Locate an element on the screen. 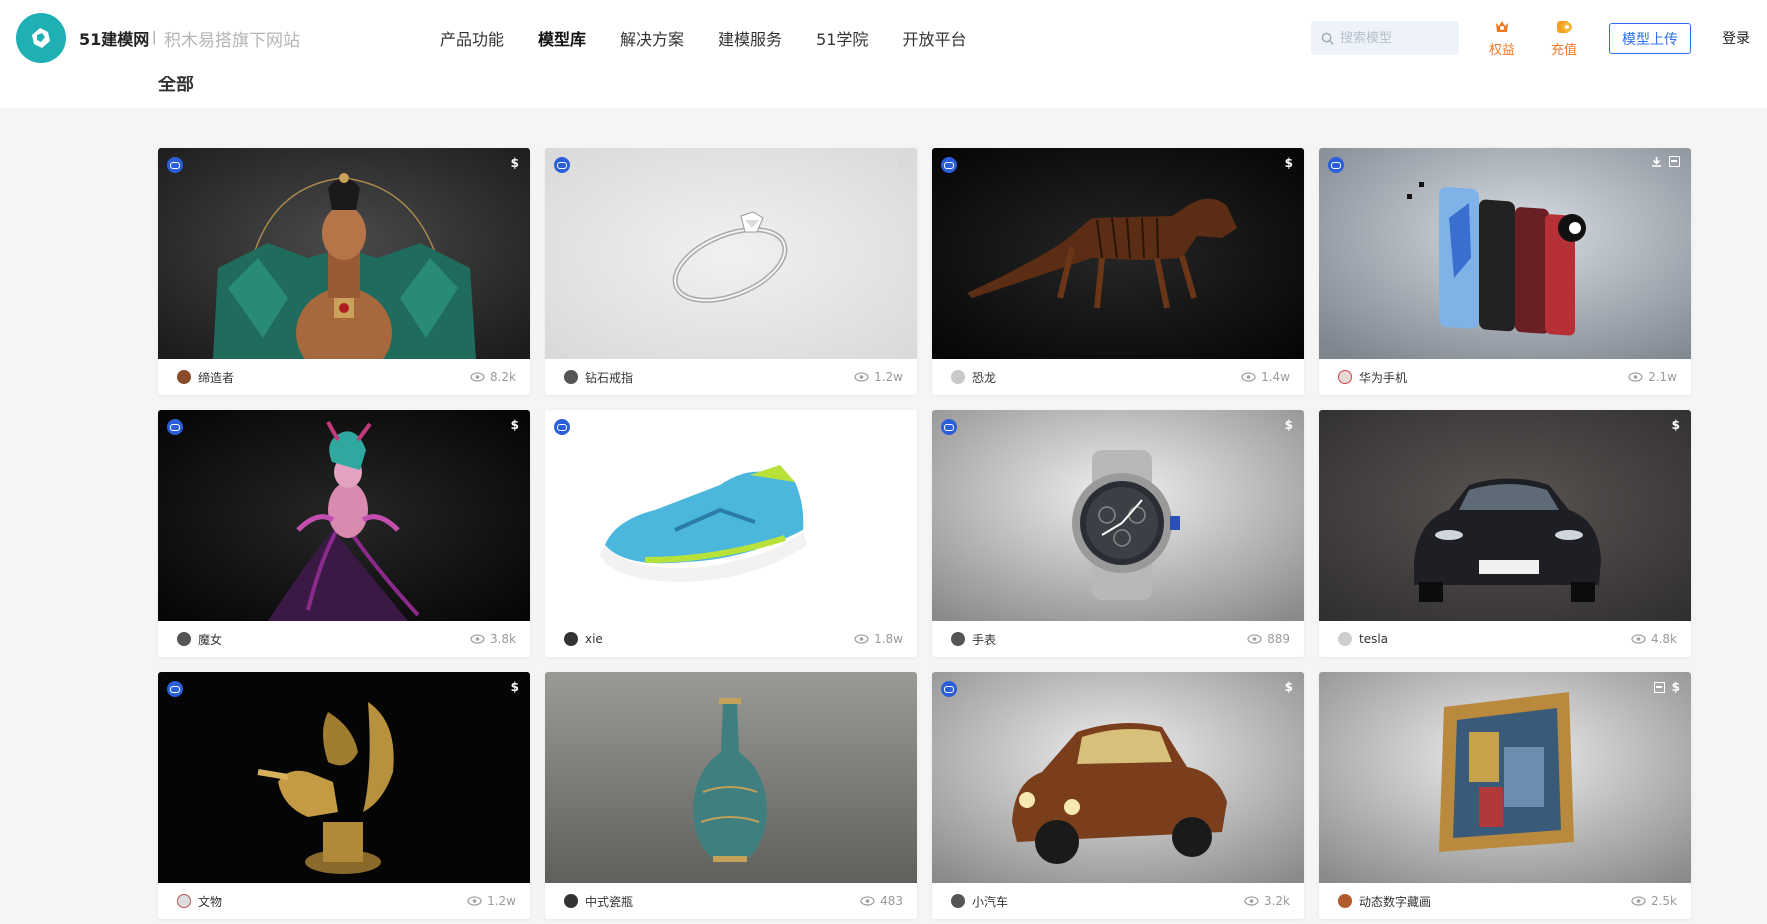 The image size is (1767, 924). card-footer: 小汽车 3.2k is located at coordinates (1118, 901).